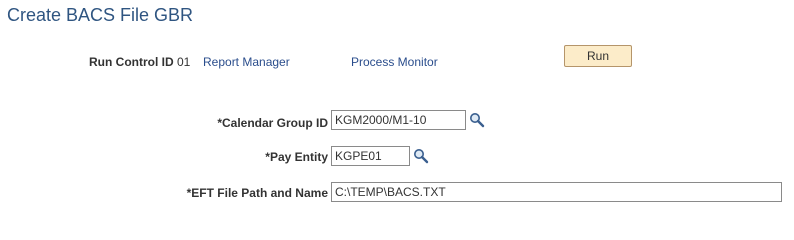  I want to click on calendar-group-id-input, so click(398, 120).